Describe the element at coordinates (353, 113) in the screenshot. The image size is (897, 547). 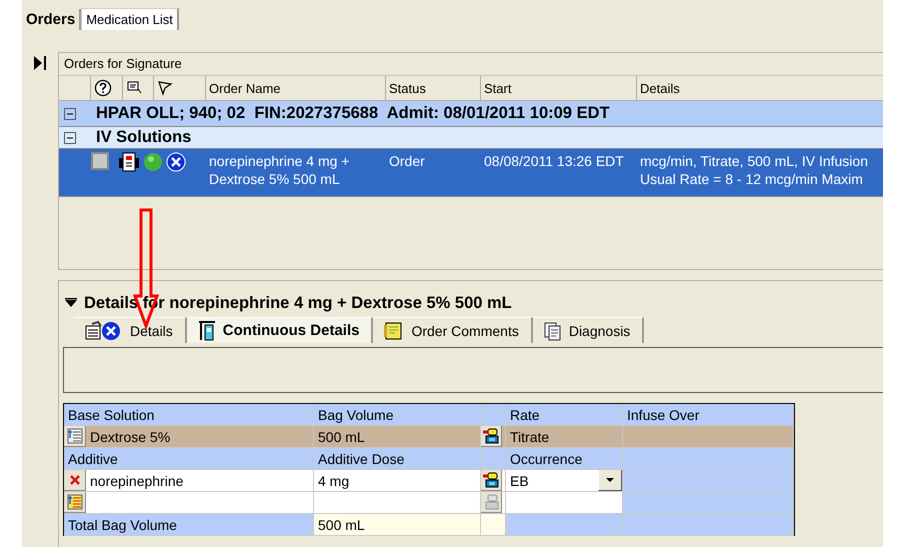
I see `group-label: HPAR OLL; 940; 02 FIN:2027375688 Admit: 08/01/2011 10:09 EDT` at that location.